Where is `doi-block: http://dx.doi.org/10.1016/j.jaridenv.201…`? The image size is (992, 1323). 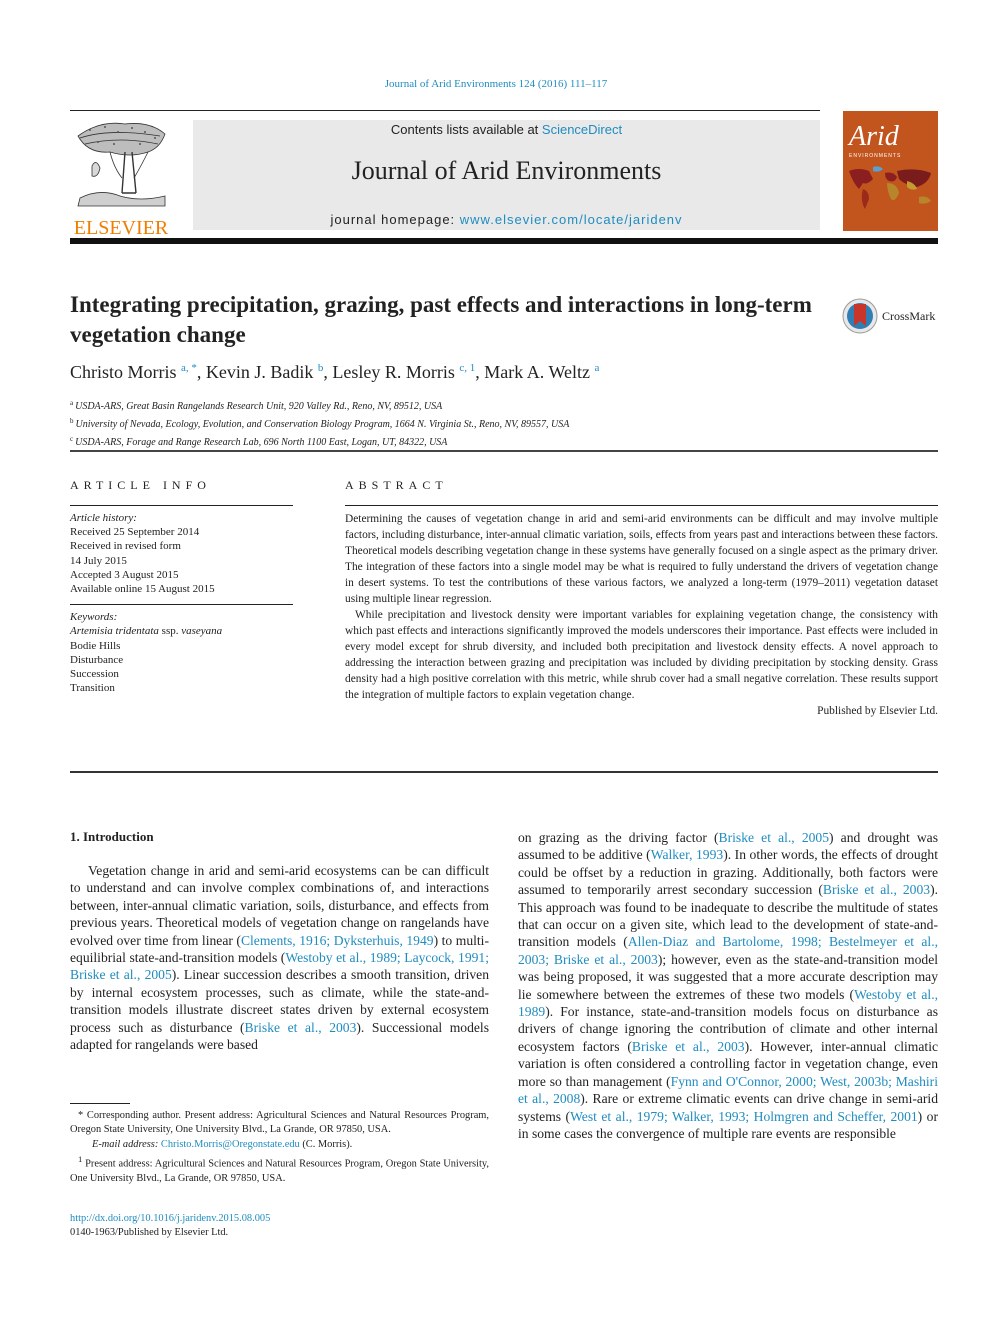
doi-block: http://dx.doi.org/10.1016/j.jaridenv.201… is located at coordinates (170, 1226).